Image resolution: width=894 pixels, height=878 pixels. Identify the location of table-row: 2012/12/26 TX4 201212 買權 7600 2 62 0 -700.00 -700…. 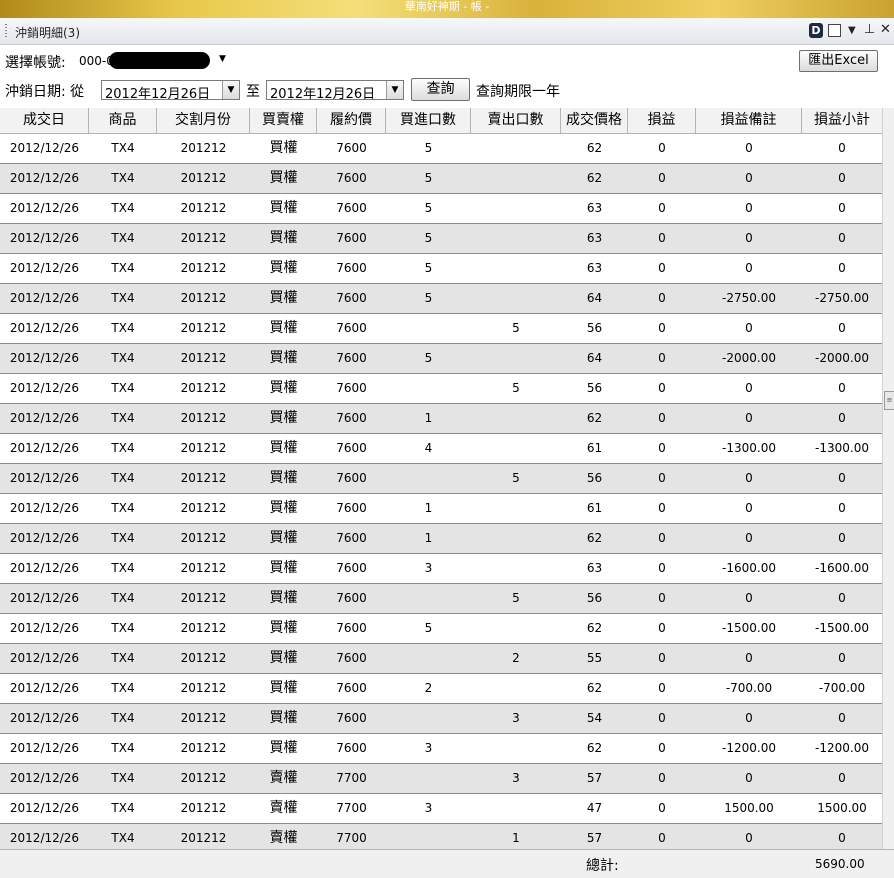
(441, 689).